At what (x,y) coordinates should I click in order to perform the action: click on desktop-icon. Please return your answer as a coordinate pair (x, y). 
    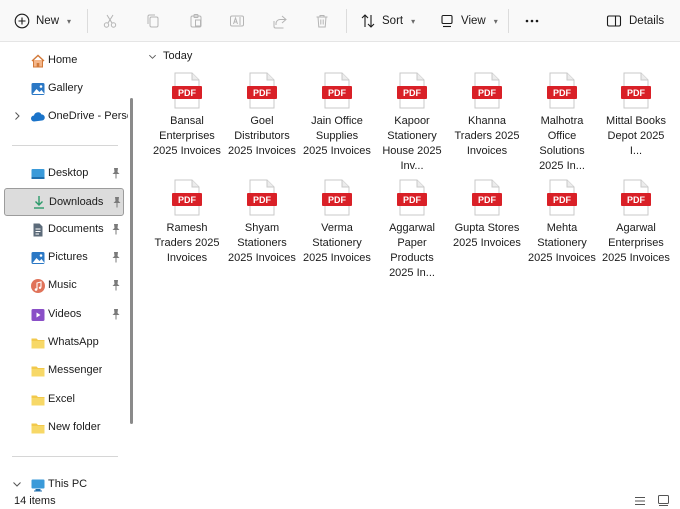
    Looking at the image, I should click on (38, 174).